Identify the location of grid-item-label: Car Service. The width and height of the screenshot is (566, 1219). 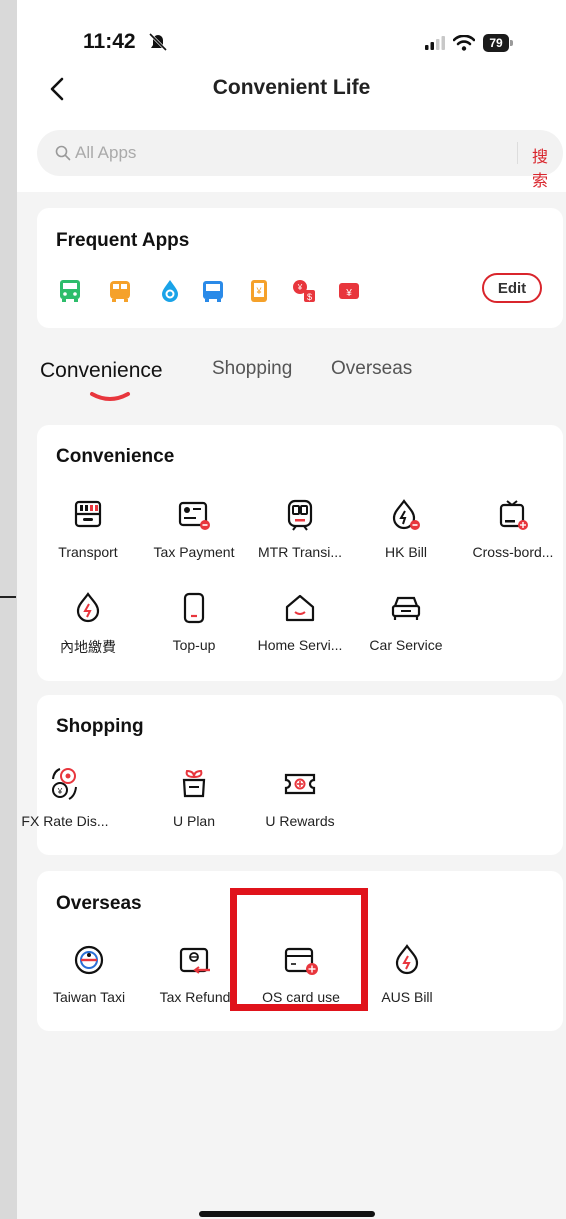
(406, 645).